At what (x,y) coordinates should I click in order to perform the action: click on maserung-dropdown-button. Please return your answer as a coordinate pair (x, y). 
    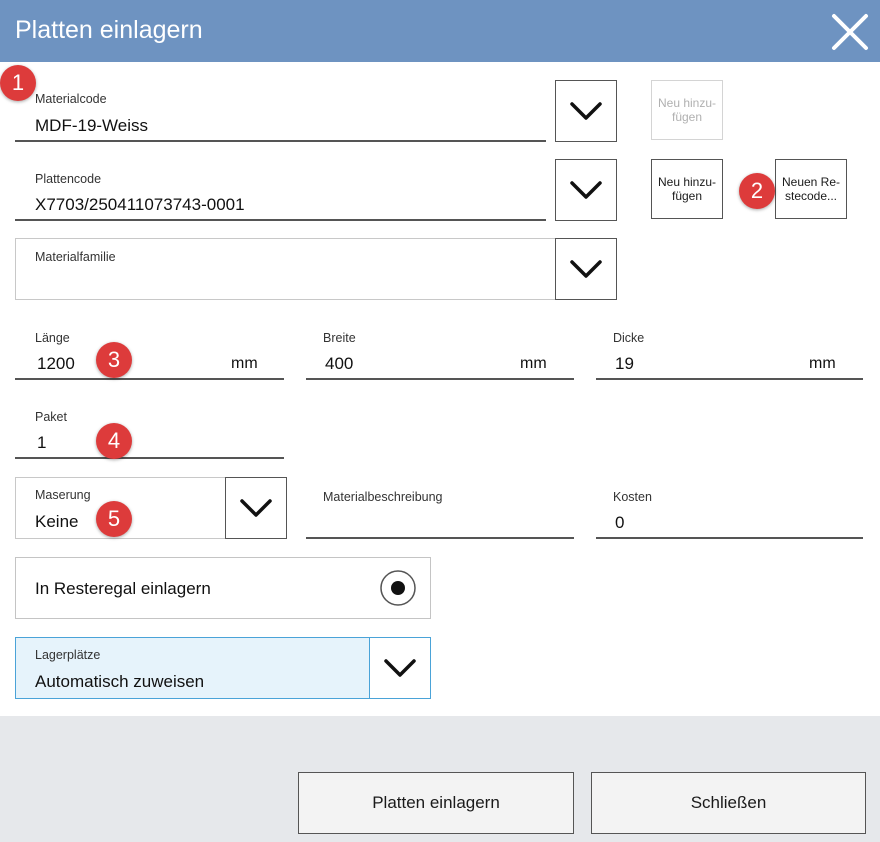
    Looking at the image, I should click on (256, 508).